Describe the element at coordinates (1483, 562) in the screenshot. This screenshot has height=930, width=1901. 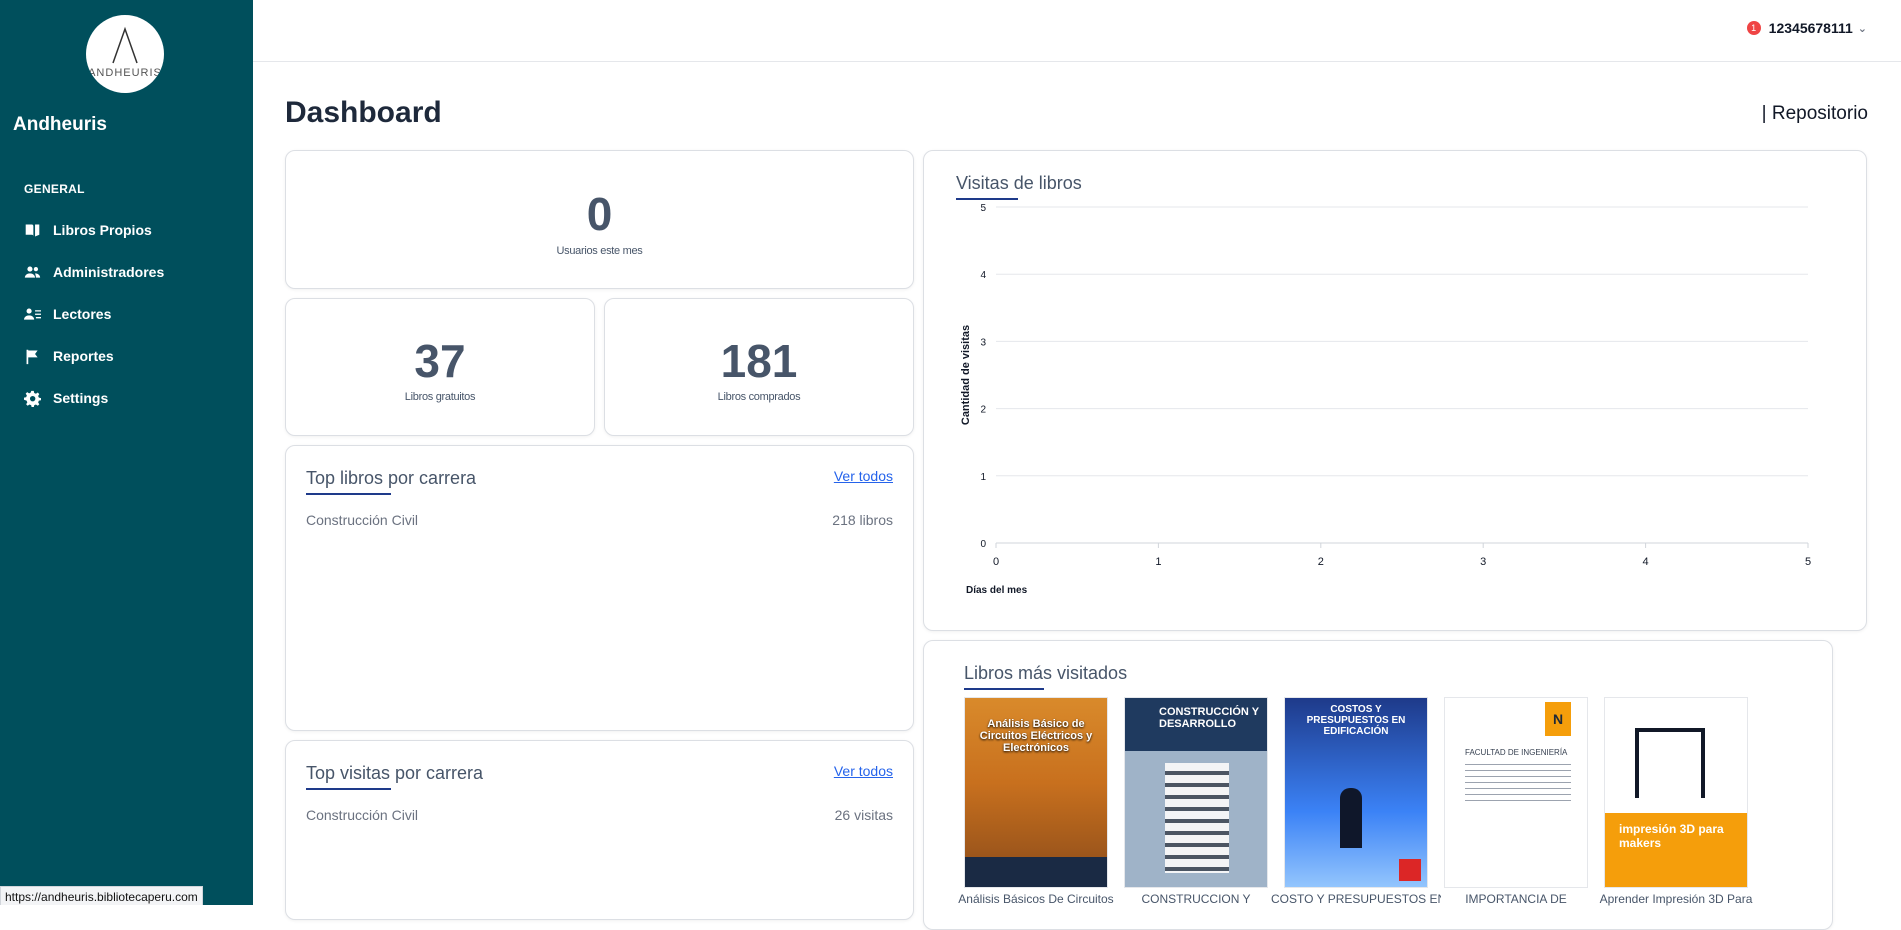
I see `x-tick-label: 3` at that location.